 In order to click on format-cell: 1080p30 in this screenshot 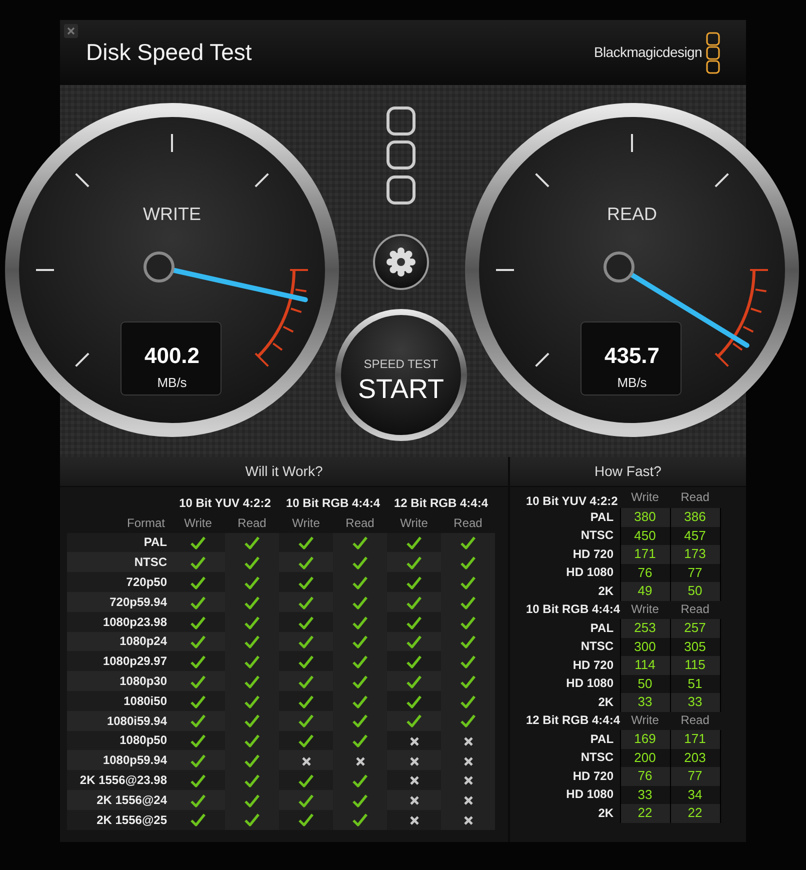, I will do `click(119, 681)`.